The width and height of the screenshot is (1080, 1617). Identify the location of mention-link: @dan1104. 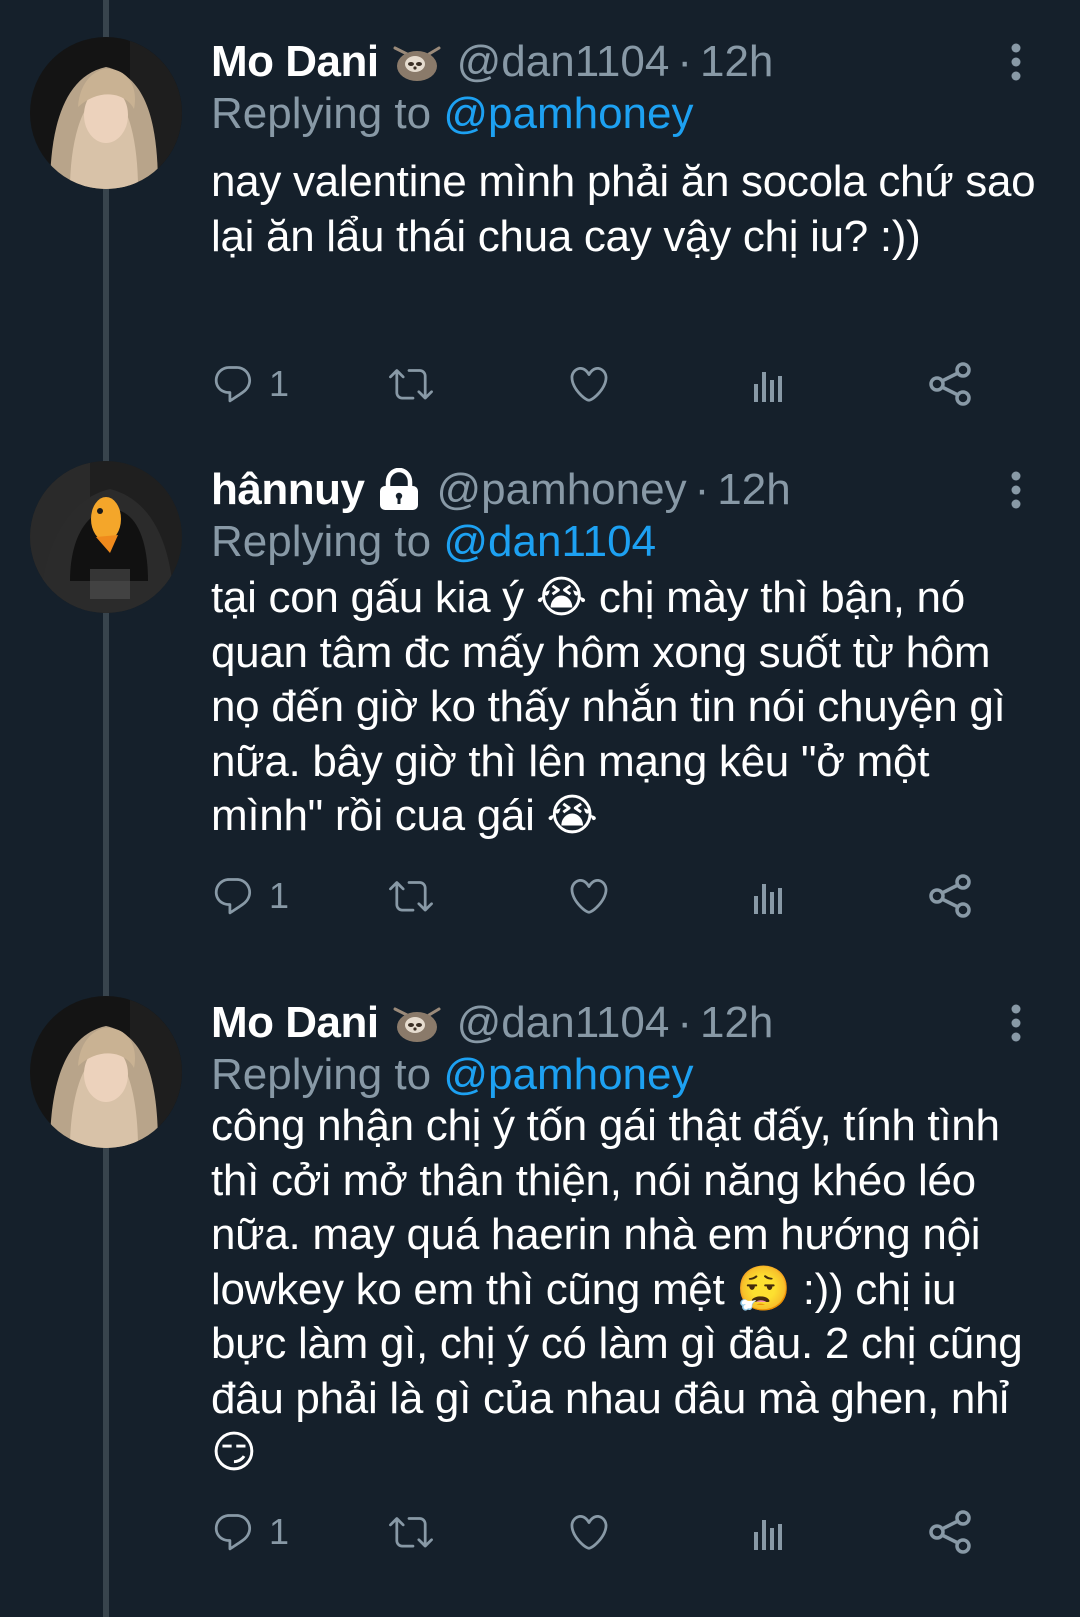
(549, 541).